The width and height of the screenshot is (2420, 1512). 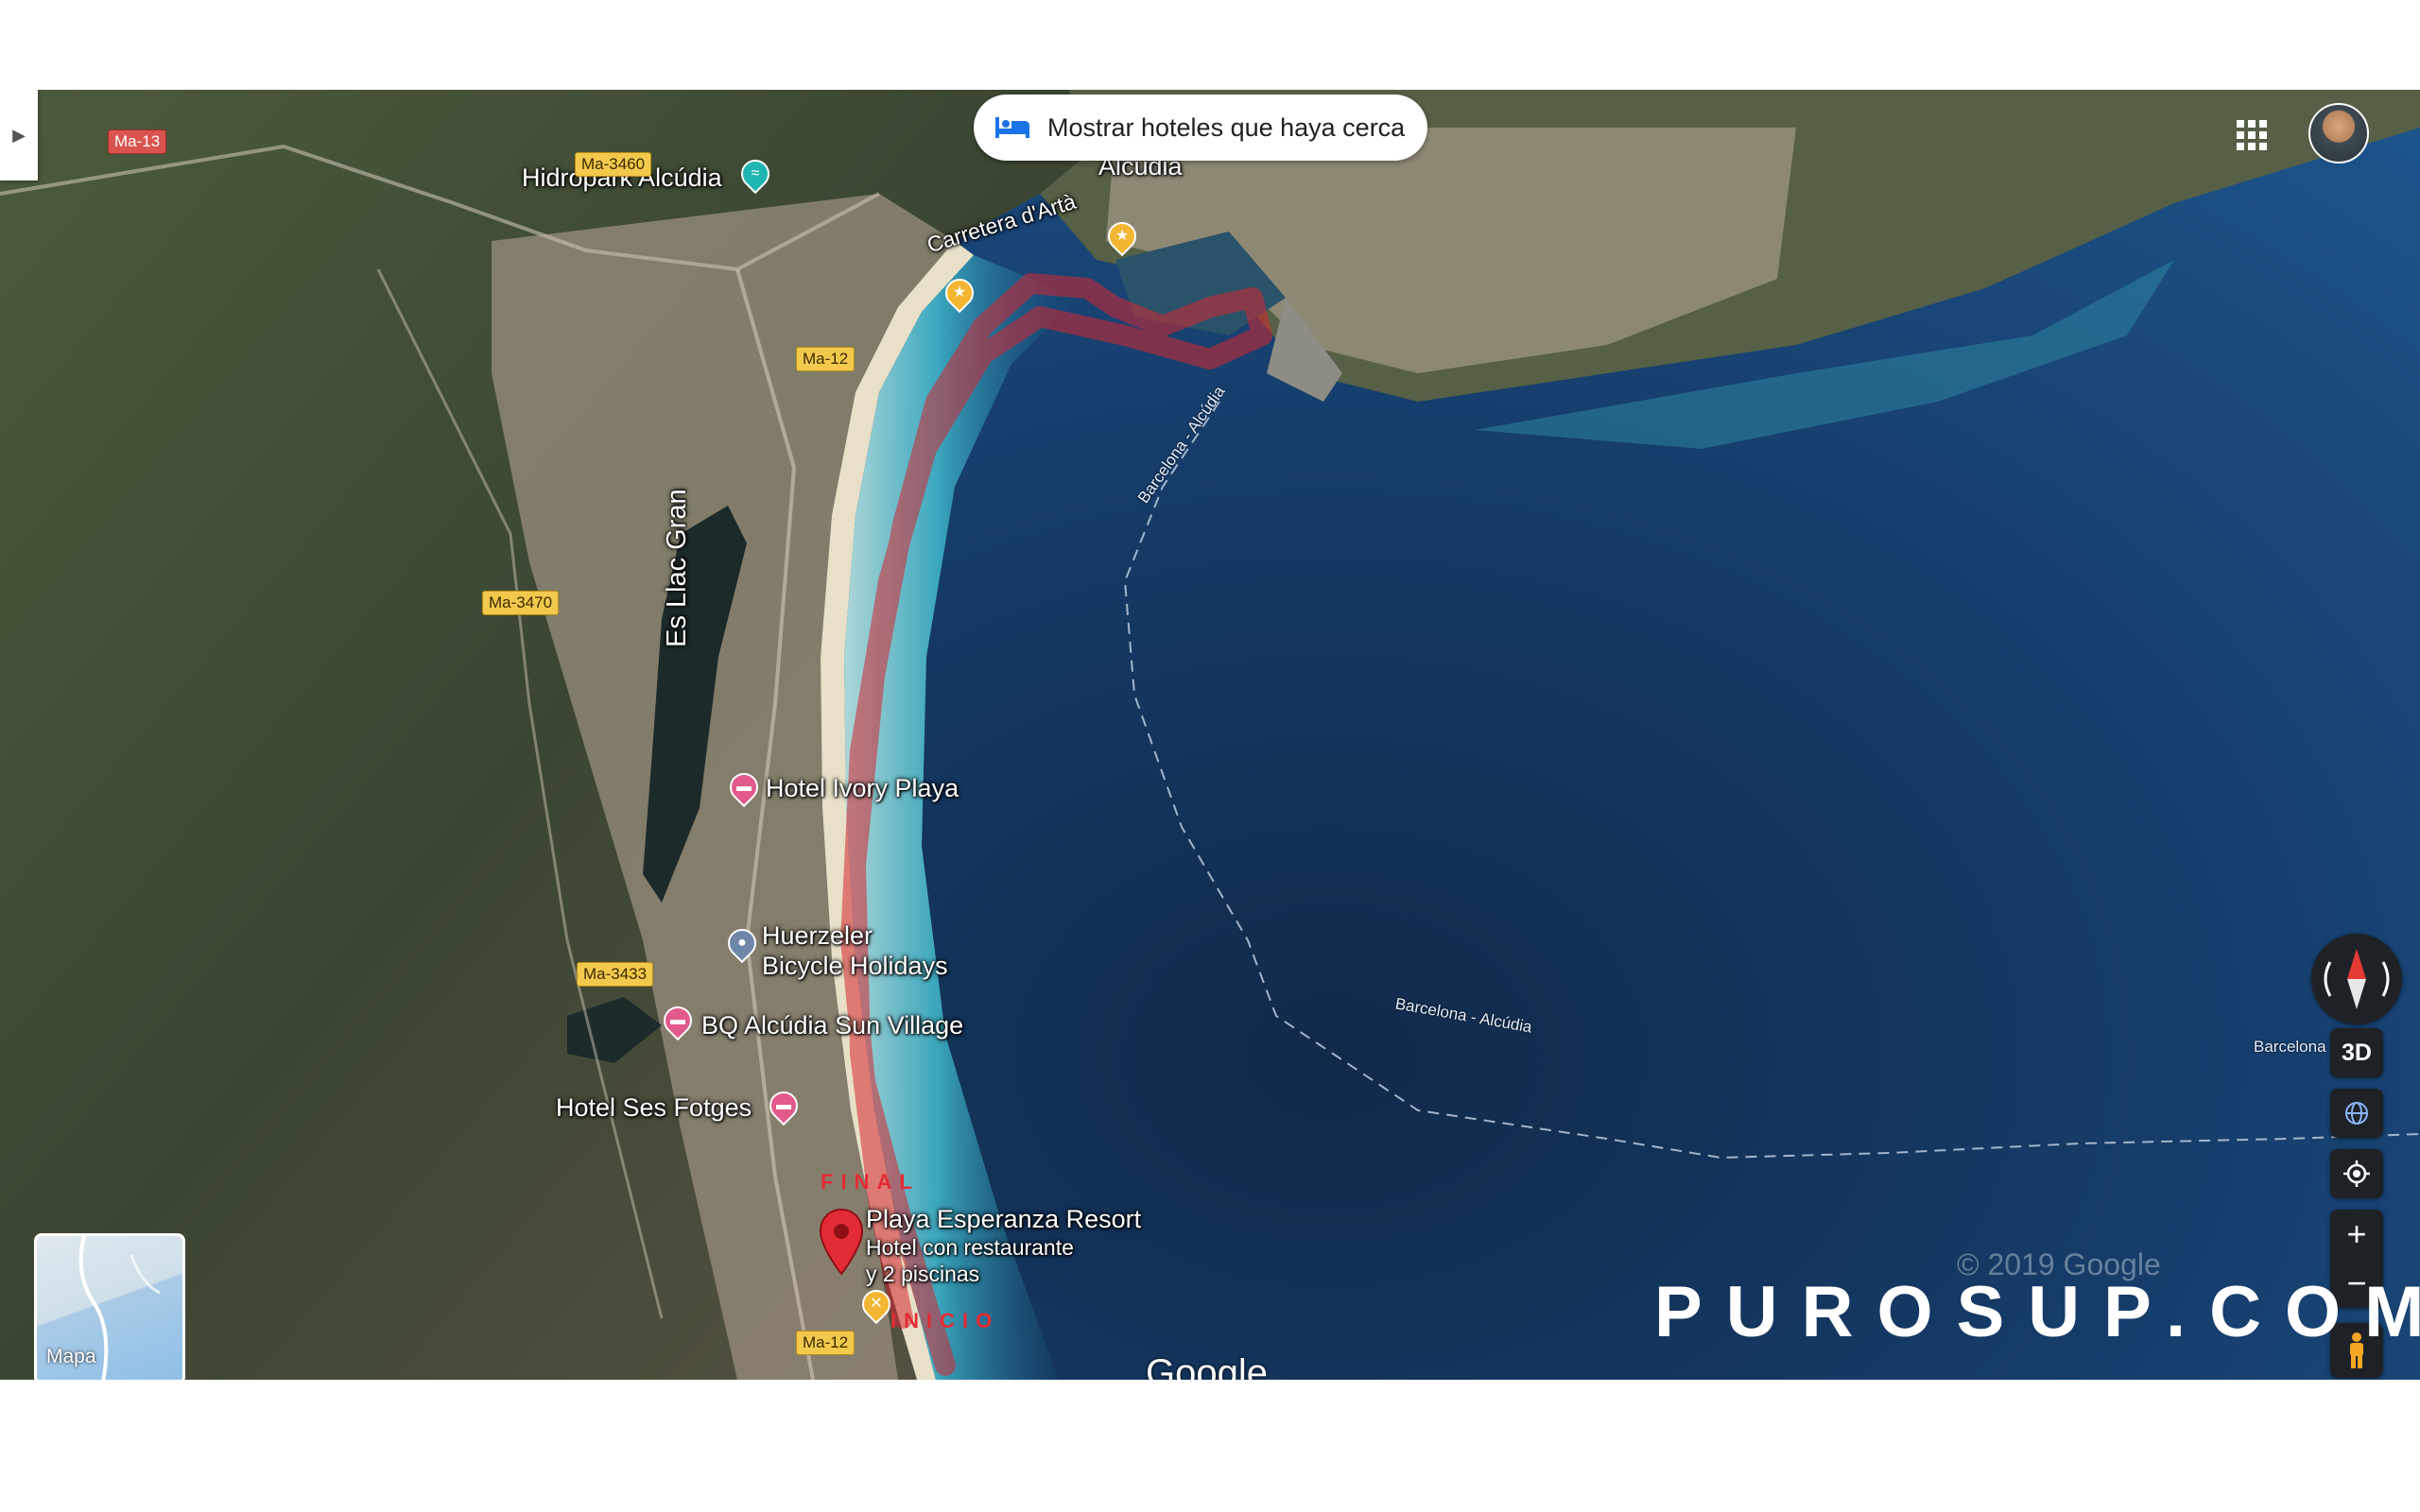 I want to click on globe-view-button, so click(x=2356, y=1113).